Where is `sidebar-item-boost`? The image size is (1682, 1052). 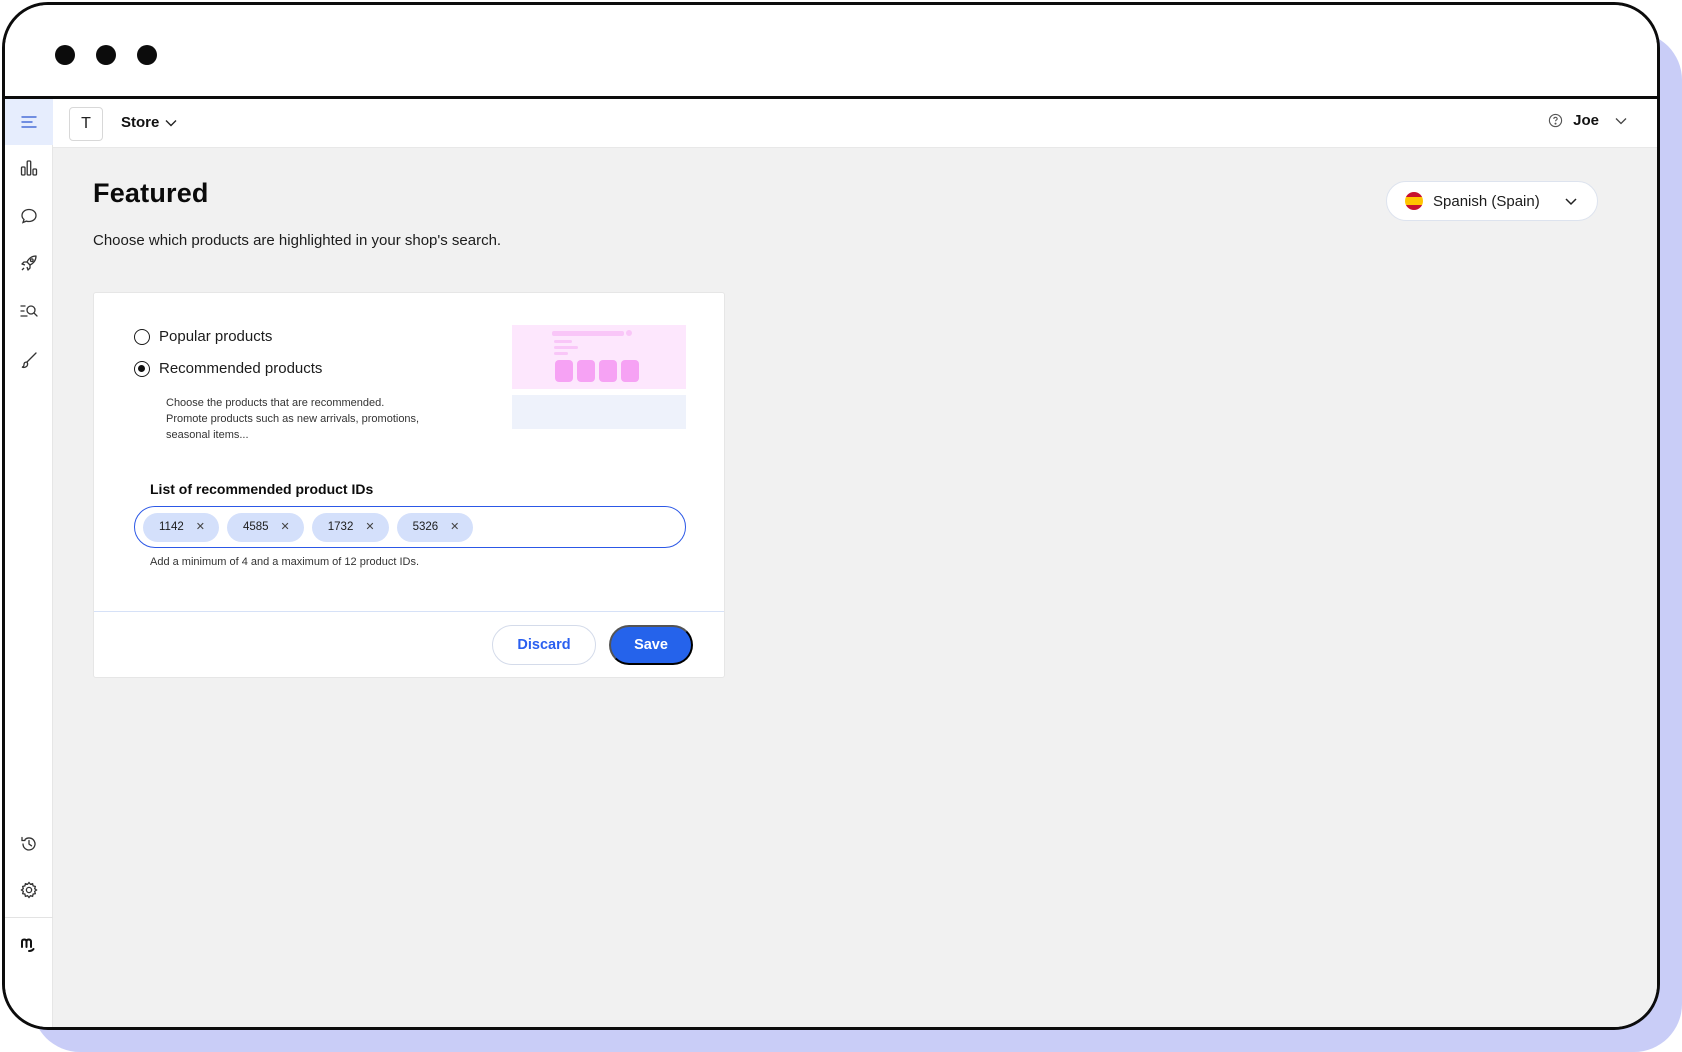
sidebar-item-boost is located at coordinates (29, 263).